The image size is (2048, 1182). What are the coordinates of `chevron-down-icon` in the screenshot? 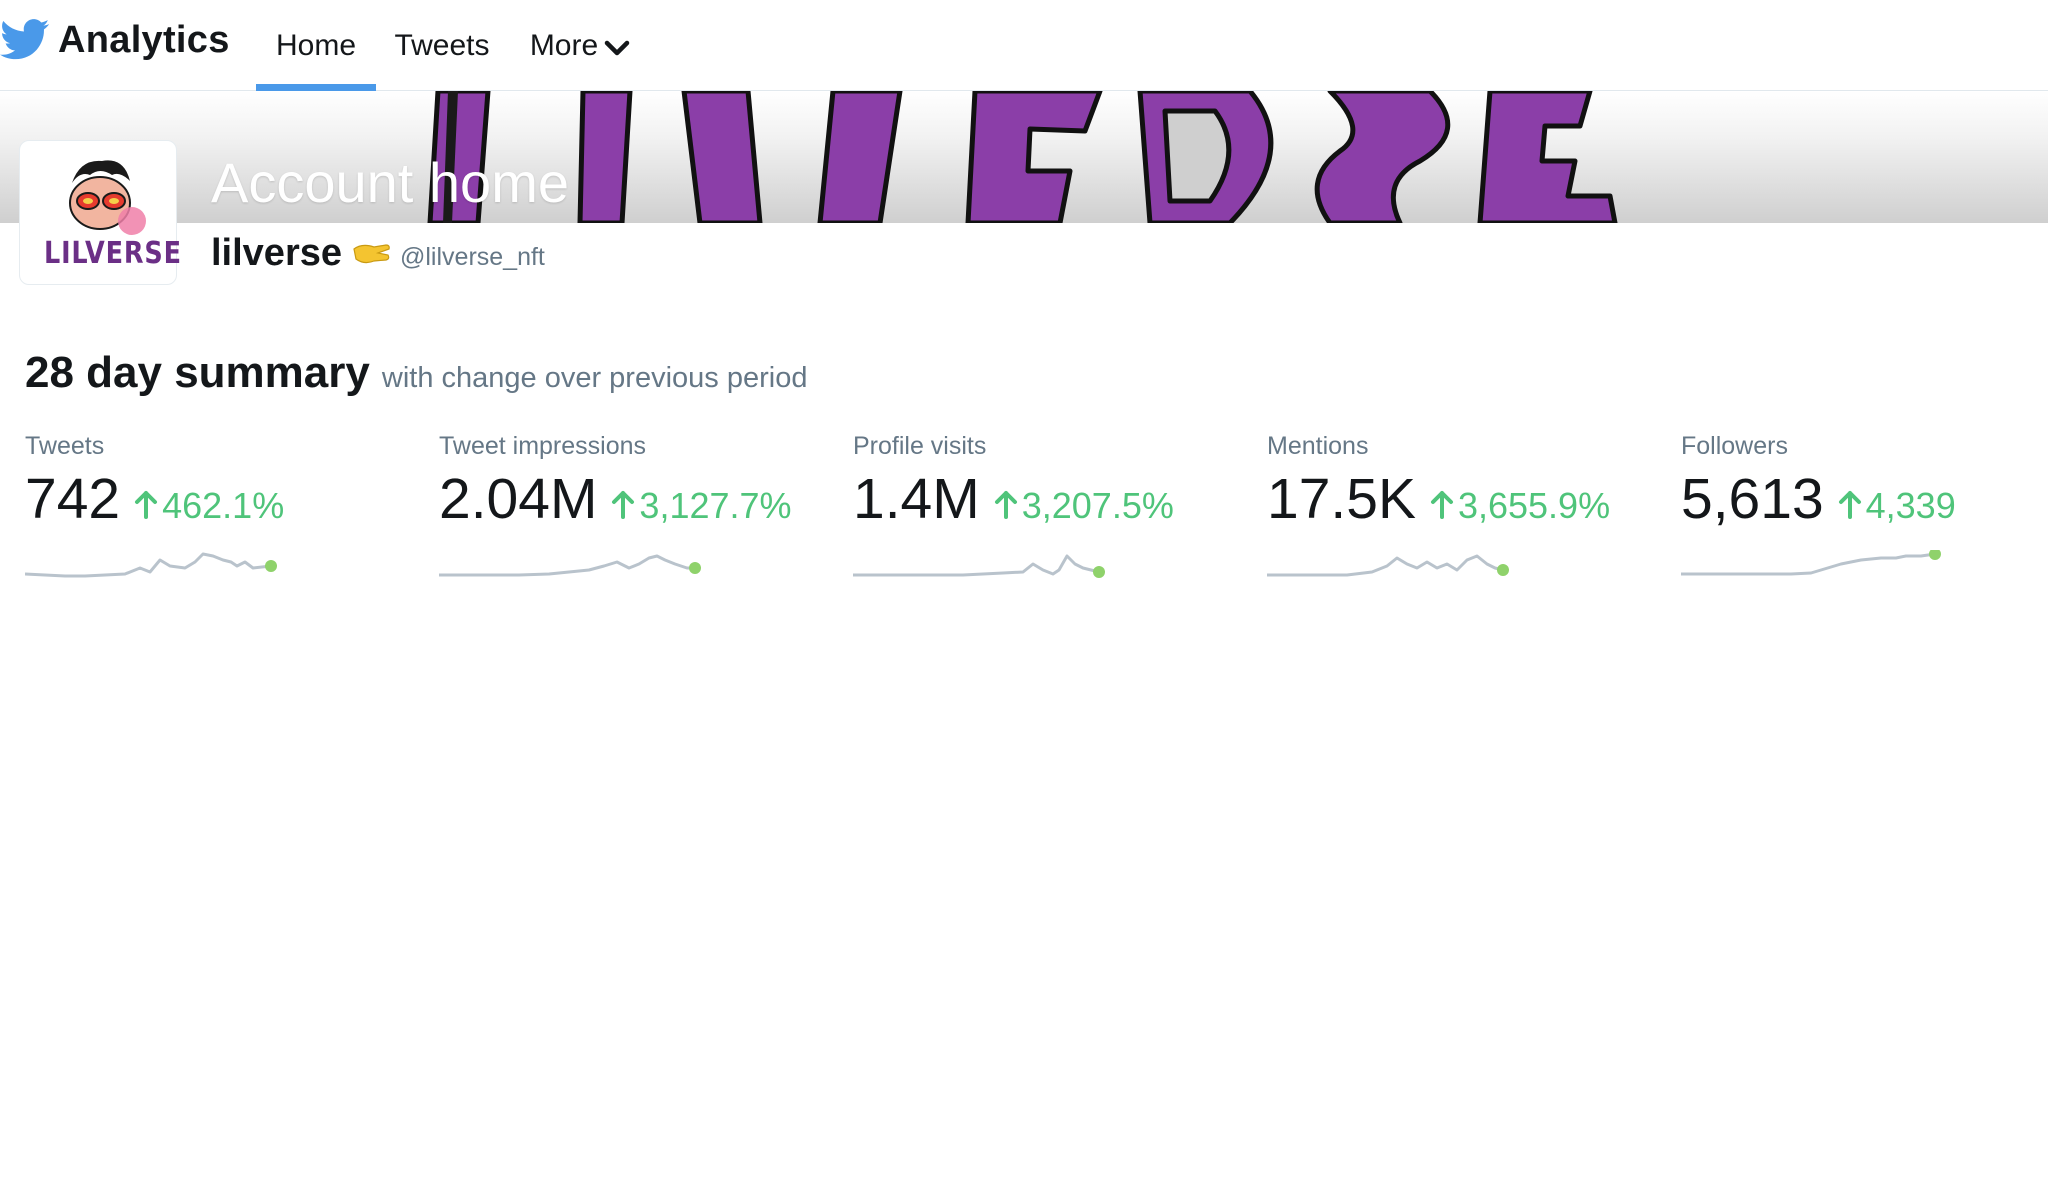 It's located at (617, 47).